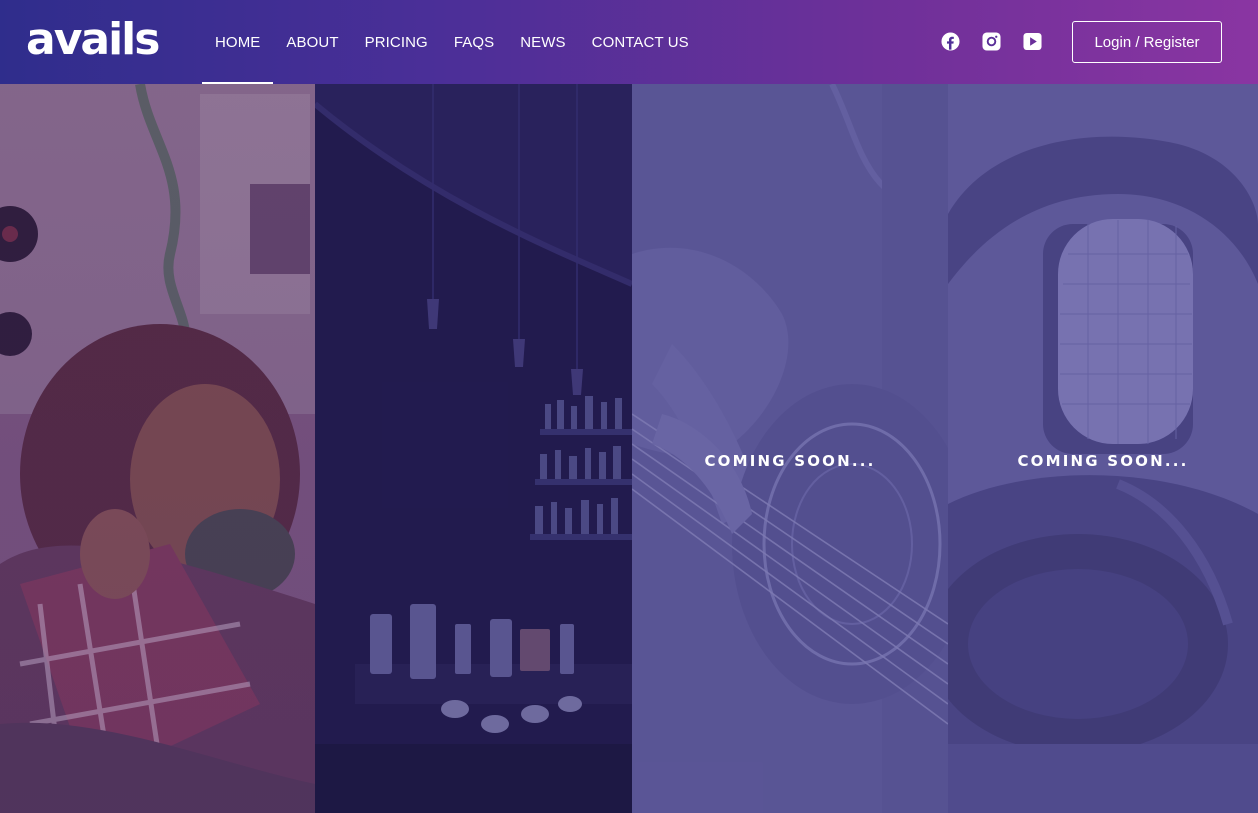 This screenshot has height=813, width=1258. Describe the element at coordinates (542, 42) in the screenshot. I see `nav-news: NEWS` at that location.